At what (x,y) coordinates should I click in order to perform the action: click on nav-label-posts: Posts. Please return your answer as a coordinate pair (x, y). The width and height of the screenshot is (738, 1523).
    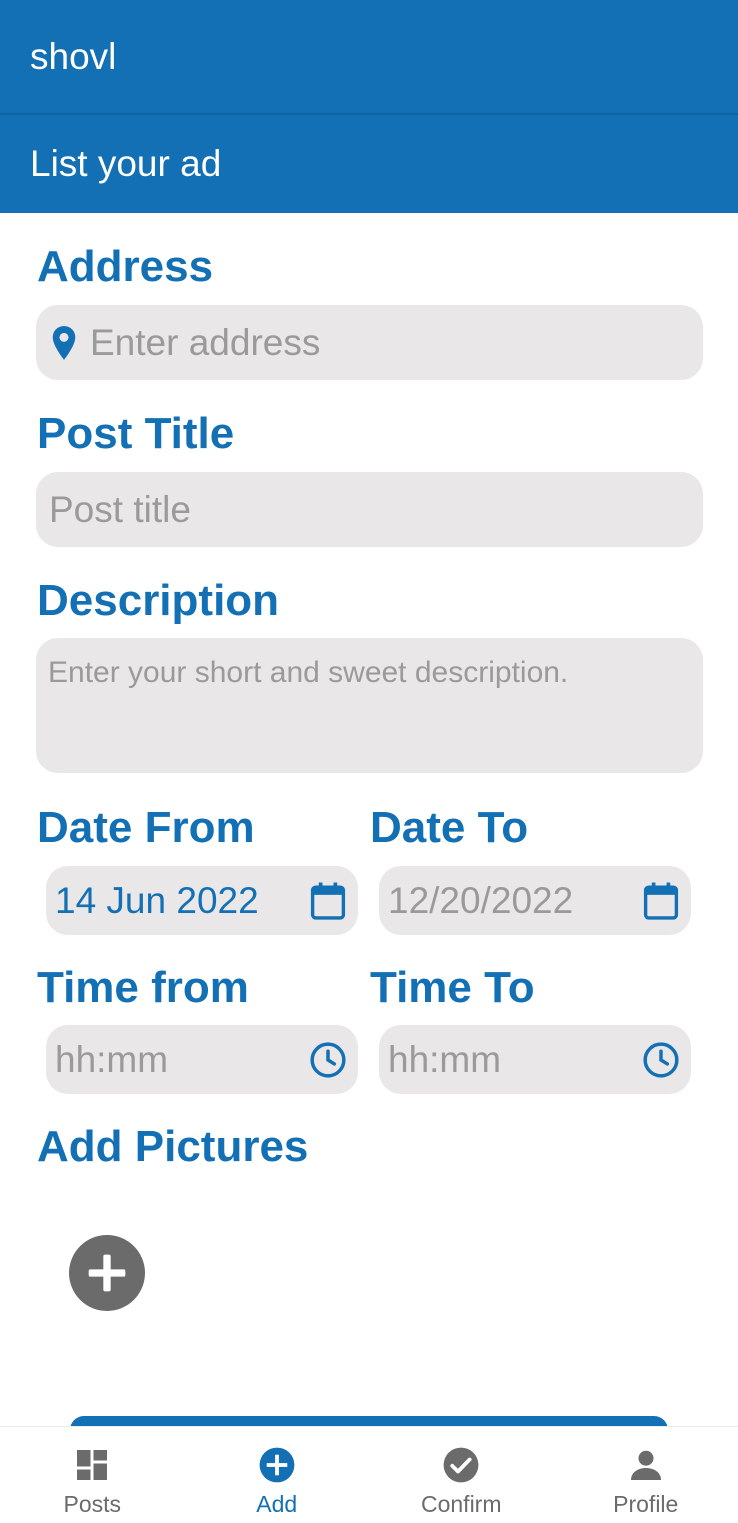
    Looking at the image, I should click on (92, 1504).